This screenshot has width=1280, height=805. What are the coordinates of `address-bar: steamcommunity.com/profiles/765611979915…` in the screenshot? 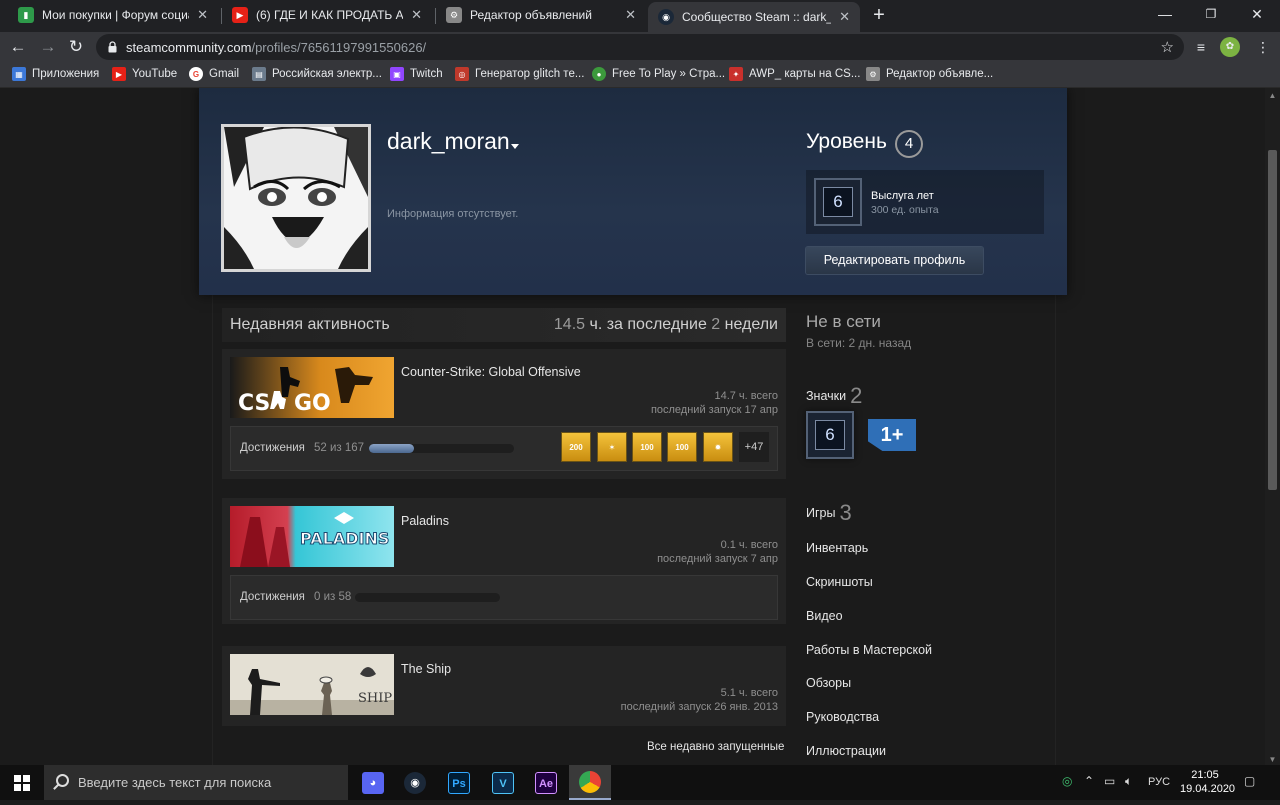 It's located at (640, 47).